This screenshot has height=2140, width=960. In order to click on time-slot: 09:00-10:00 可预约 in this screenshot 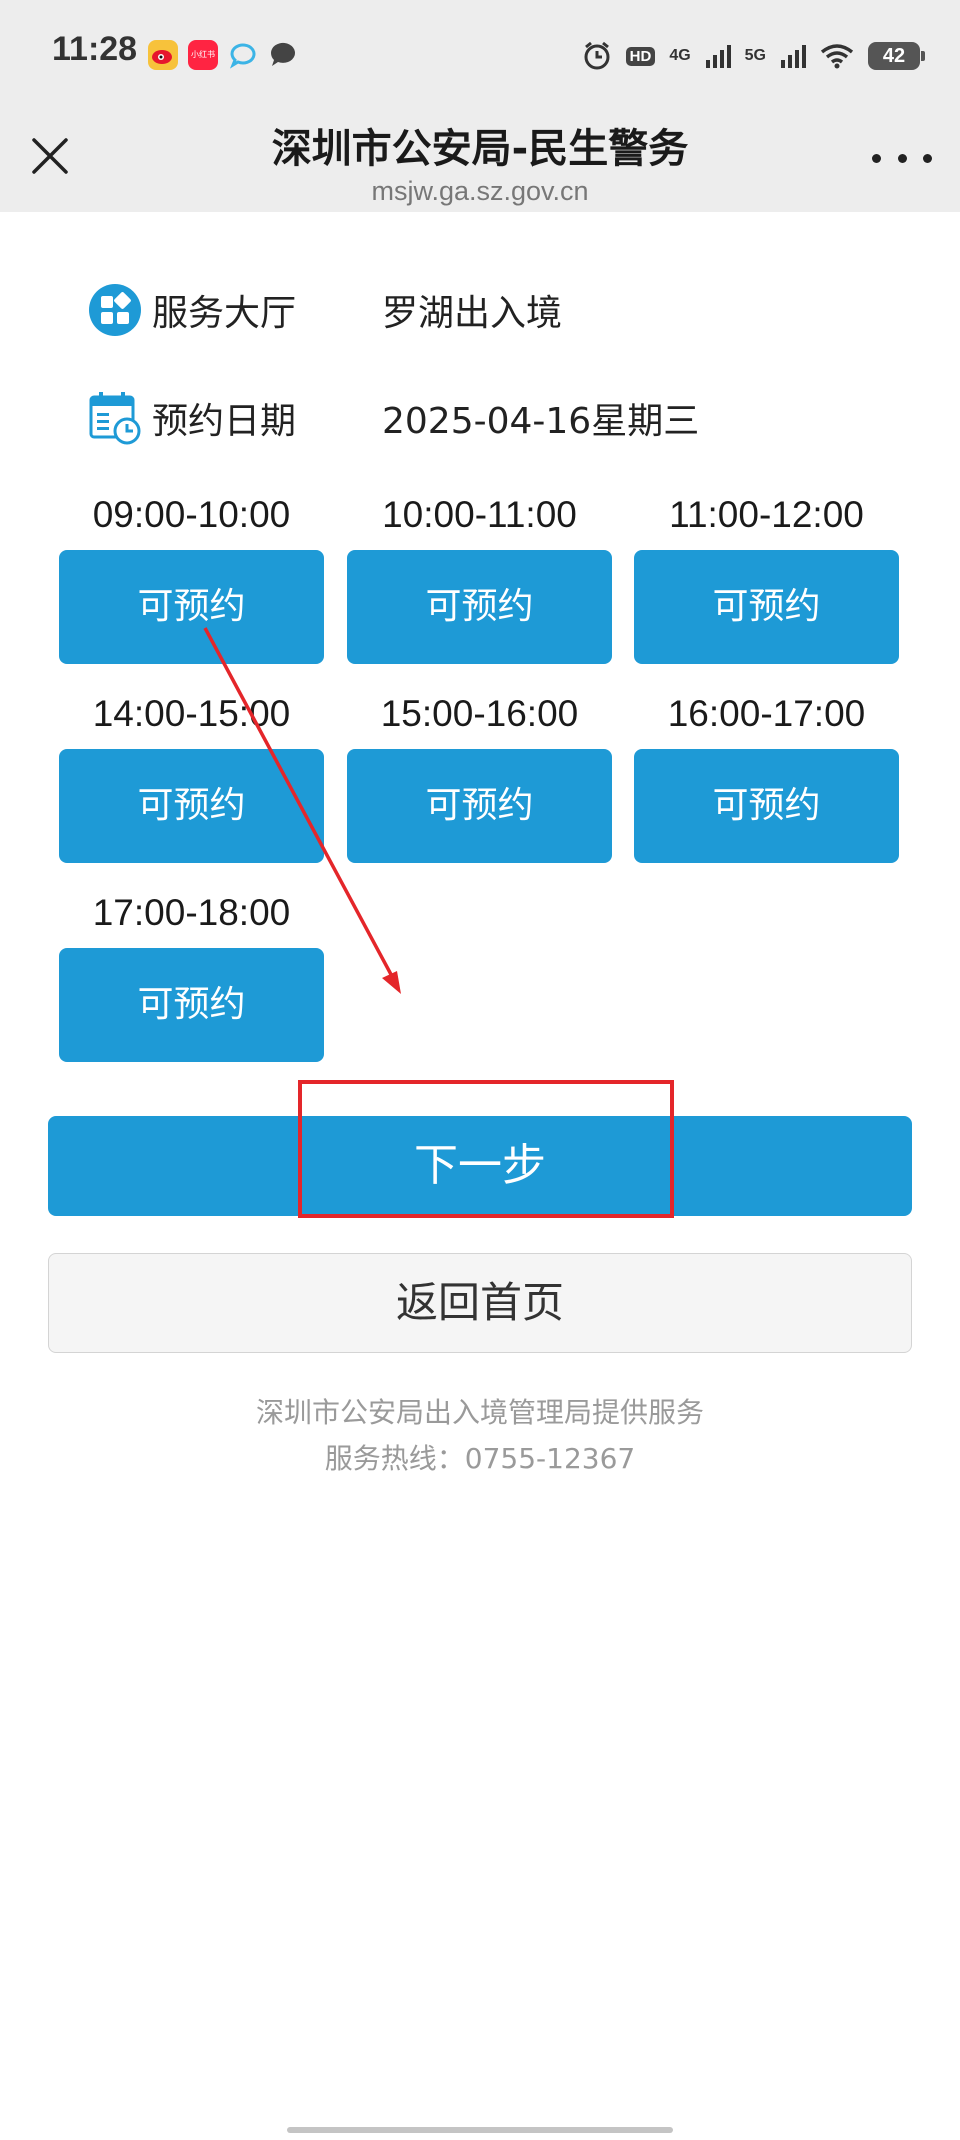, I will do `click(191, 576)`.